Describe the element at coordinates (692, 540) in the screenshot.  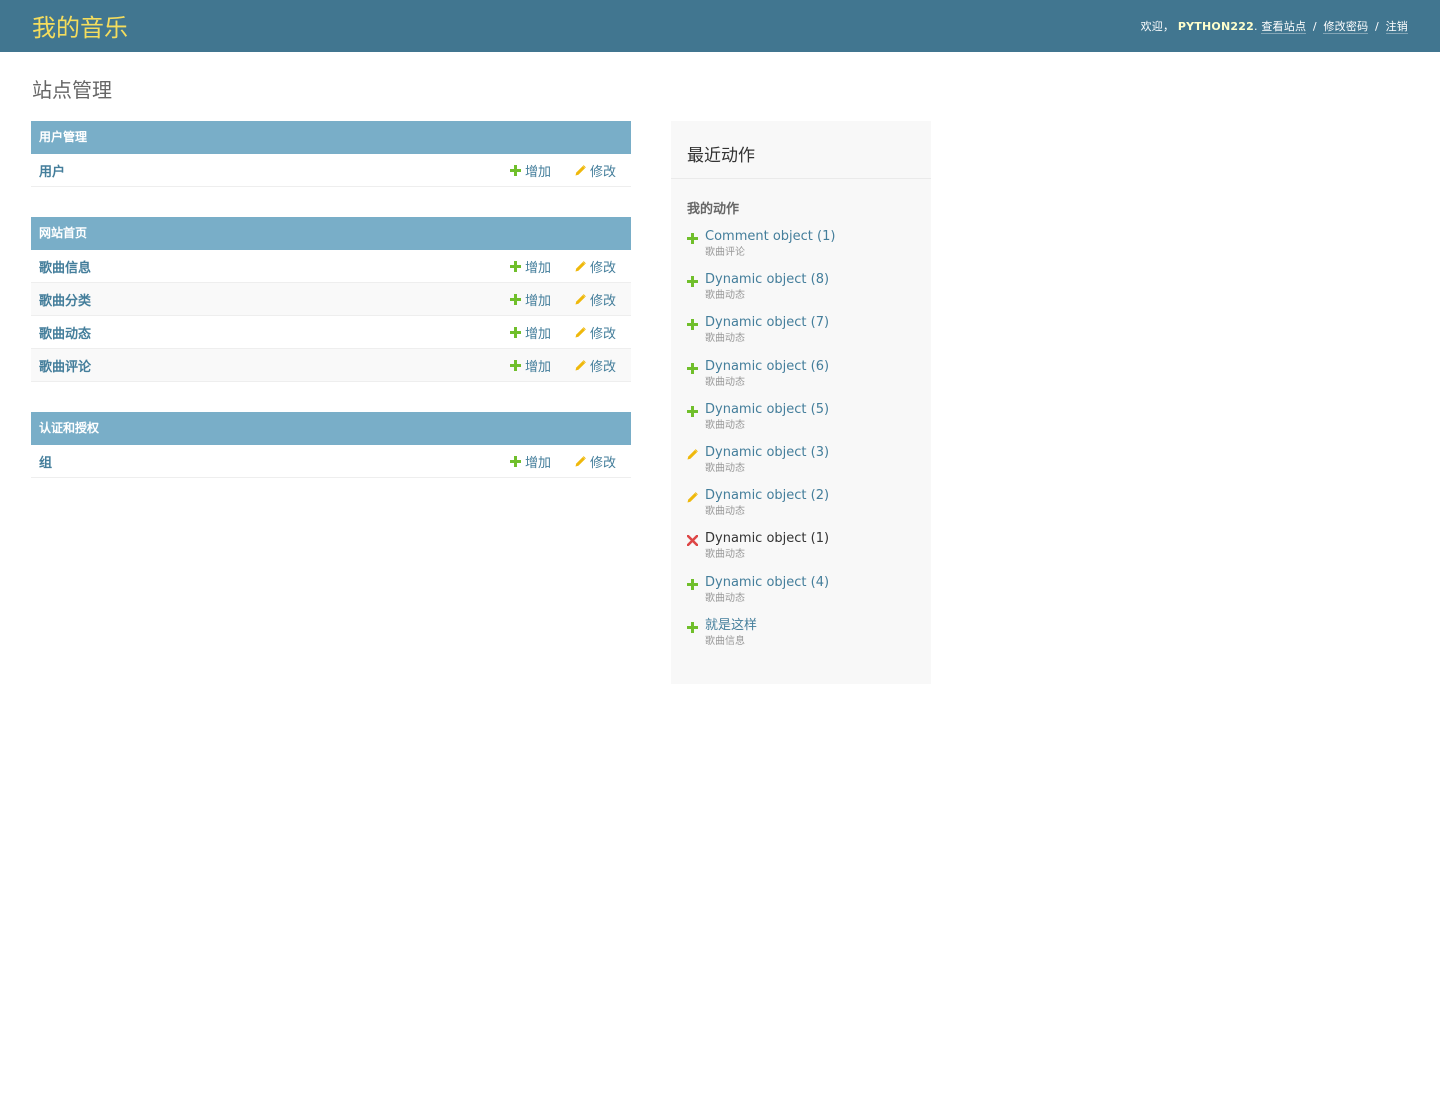
I see `delete-icon` at that location.